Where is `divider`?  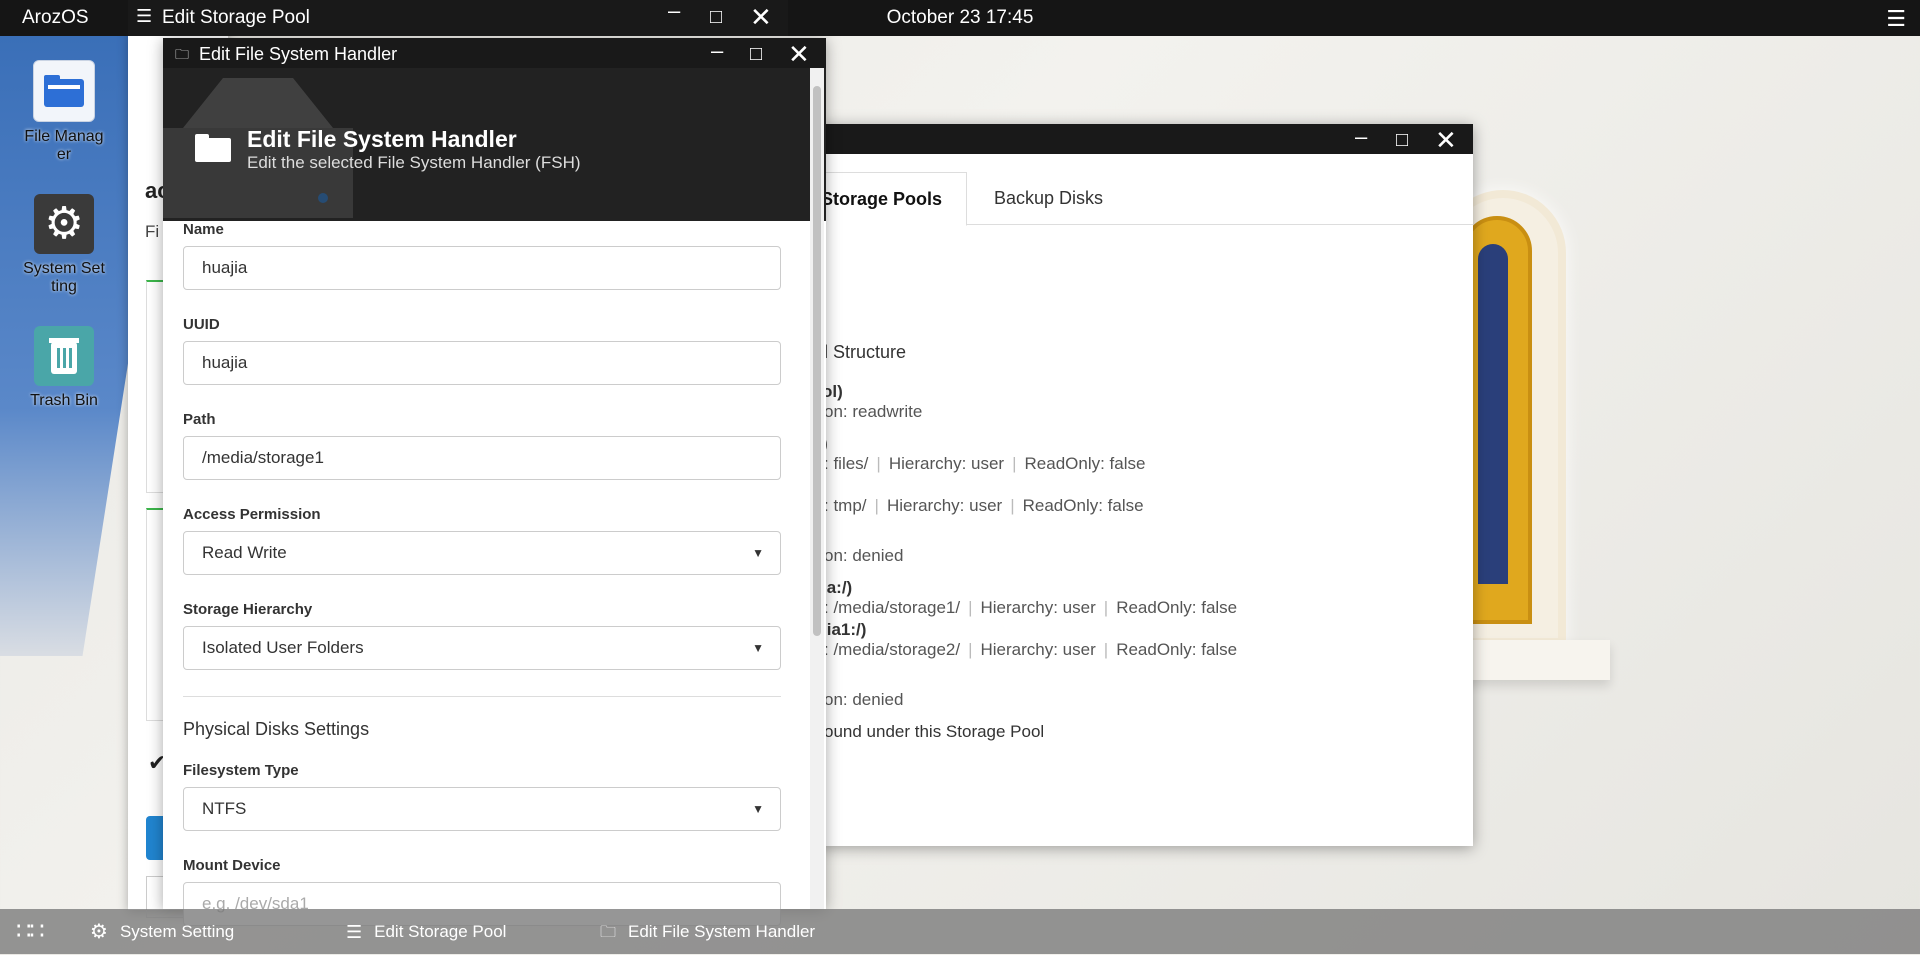
divider is located at coordinates (482, 696).